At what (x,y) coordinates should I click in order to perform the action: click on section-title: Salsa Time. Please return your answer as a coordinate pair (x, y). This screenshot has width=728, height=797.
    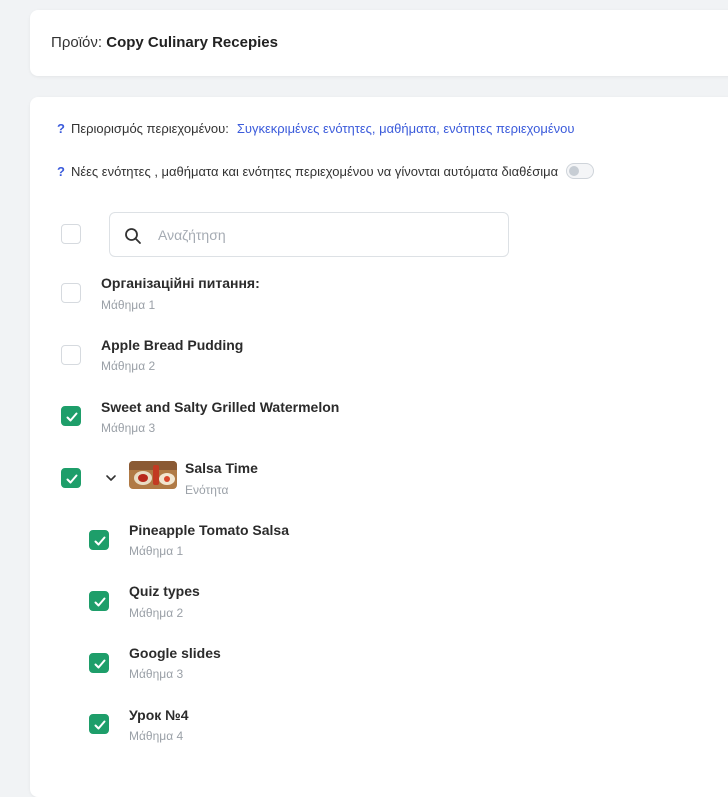
    Looking at the image, I should click on (221, 468).